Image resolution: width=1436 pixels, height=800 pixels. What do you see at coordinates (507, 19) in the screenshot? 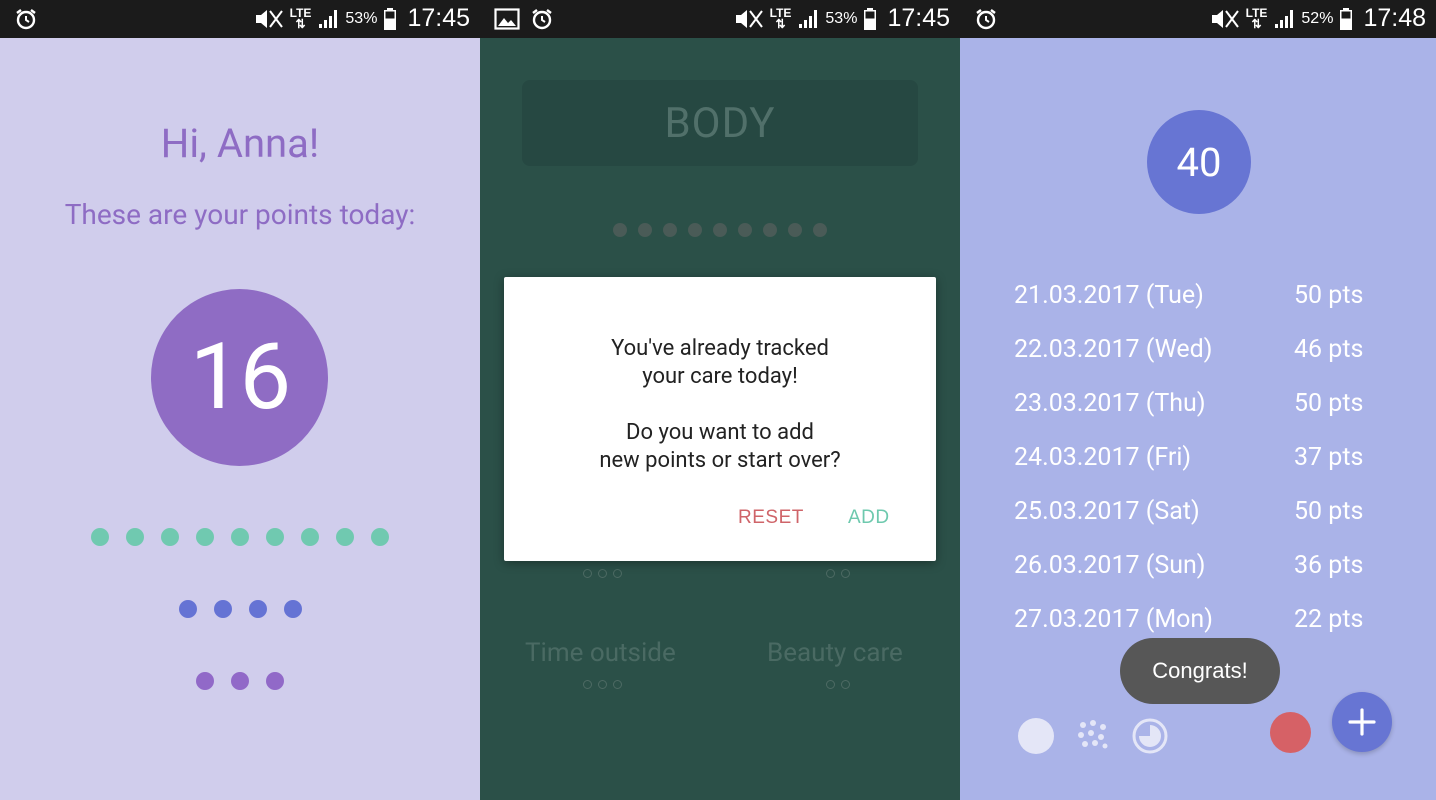
I see `image-icon` at bounding box center [507, 19].